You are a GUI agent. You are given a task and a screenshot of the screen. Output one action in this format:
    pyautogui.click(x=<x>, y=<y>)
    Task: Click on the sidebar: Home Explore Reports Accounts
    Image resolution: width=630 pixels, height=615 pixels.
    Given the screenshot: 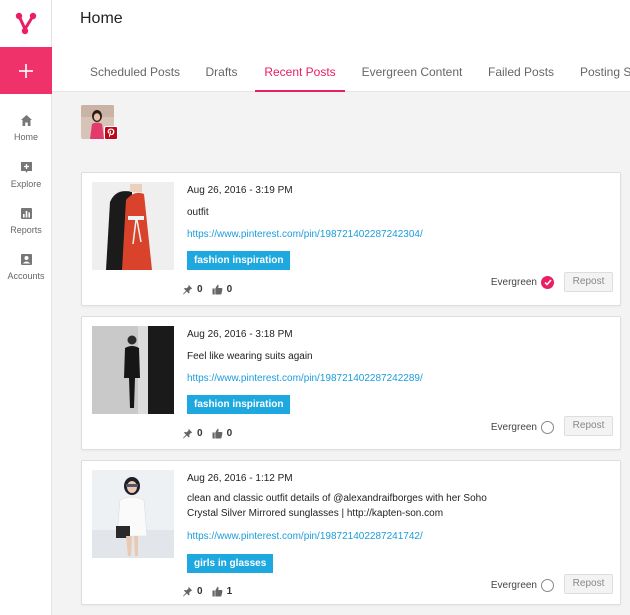 What is the action you would take?
    pyautogui.click(x=26, y=307)
    